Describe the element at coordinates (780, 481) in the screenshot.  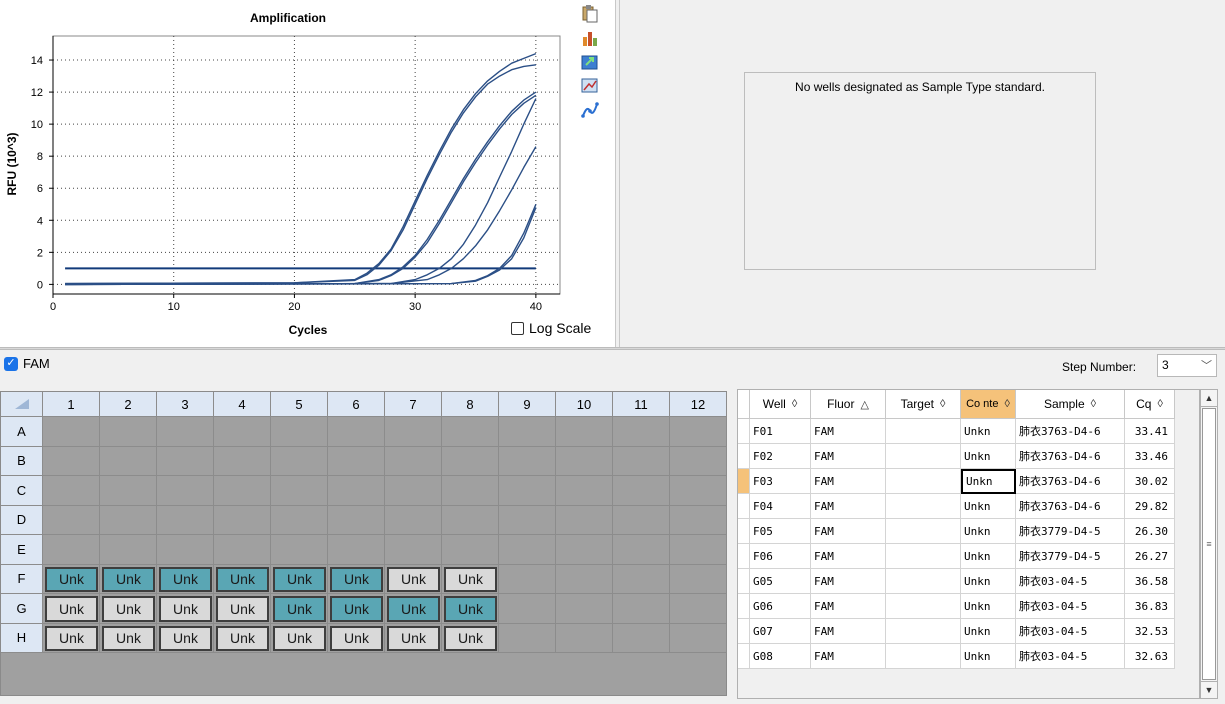
I see `table-cell: F03` at that location.